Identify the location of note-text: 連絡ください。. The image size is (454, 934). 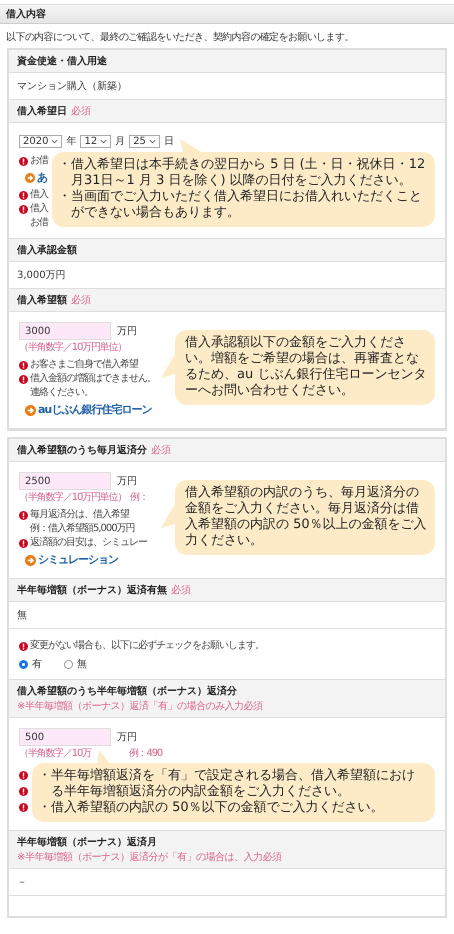
(61, 393).